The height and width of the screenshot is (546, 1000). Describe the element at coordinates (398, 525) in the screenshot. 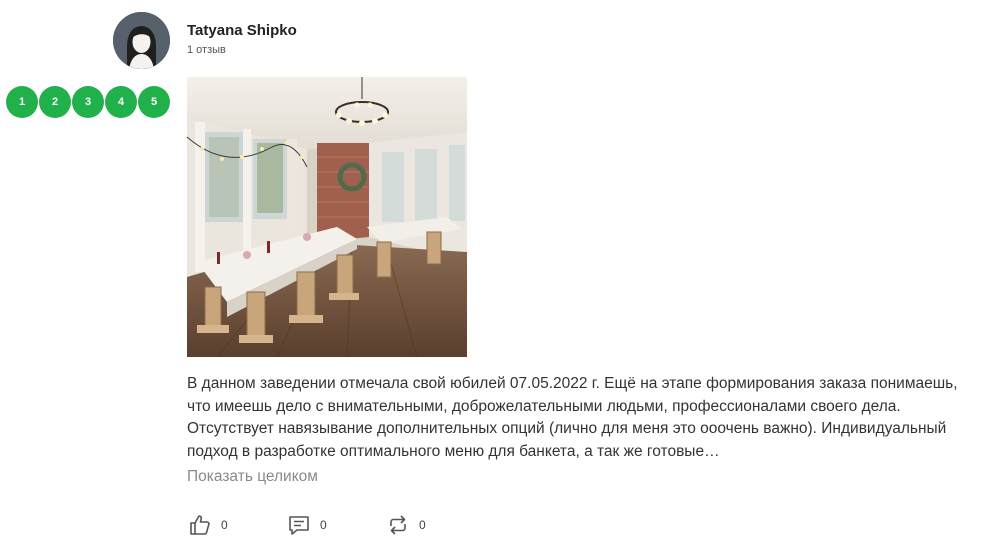

I see `repost-icon` at that location.